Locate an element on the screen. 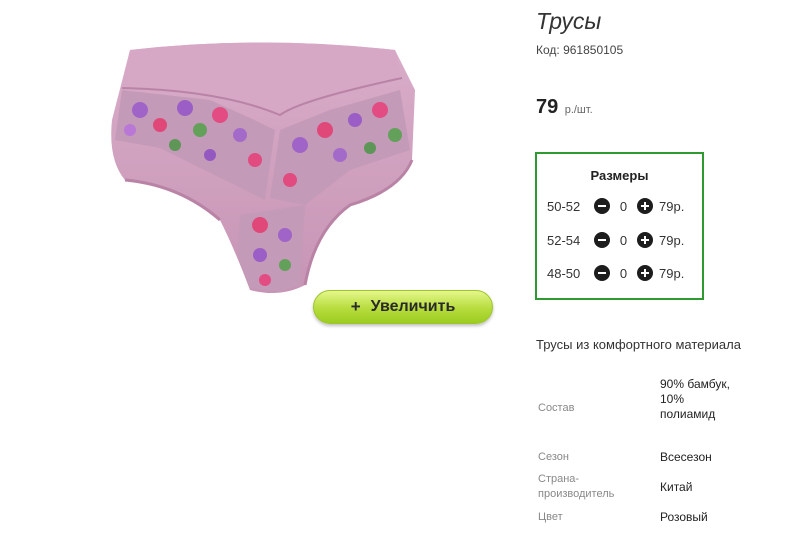  product-title: Трусы is located at coordinates (569, 21).